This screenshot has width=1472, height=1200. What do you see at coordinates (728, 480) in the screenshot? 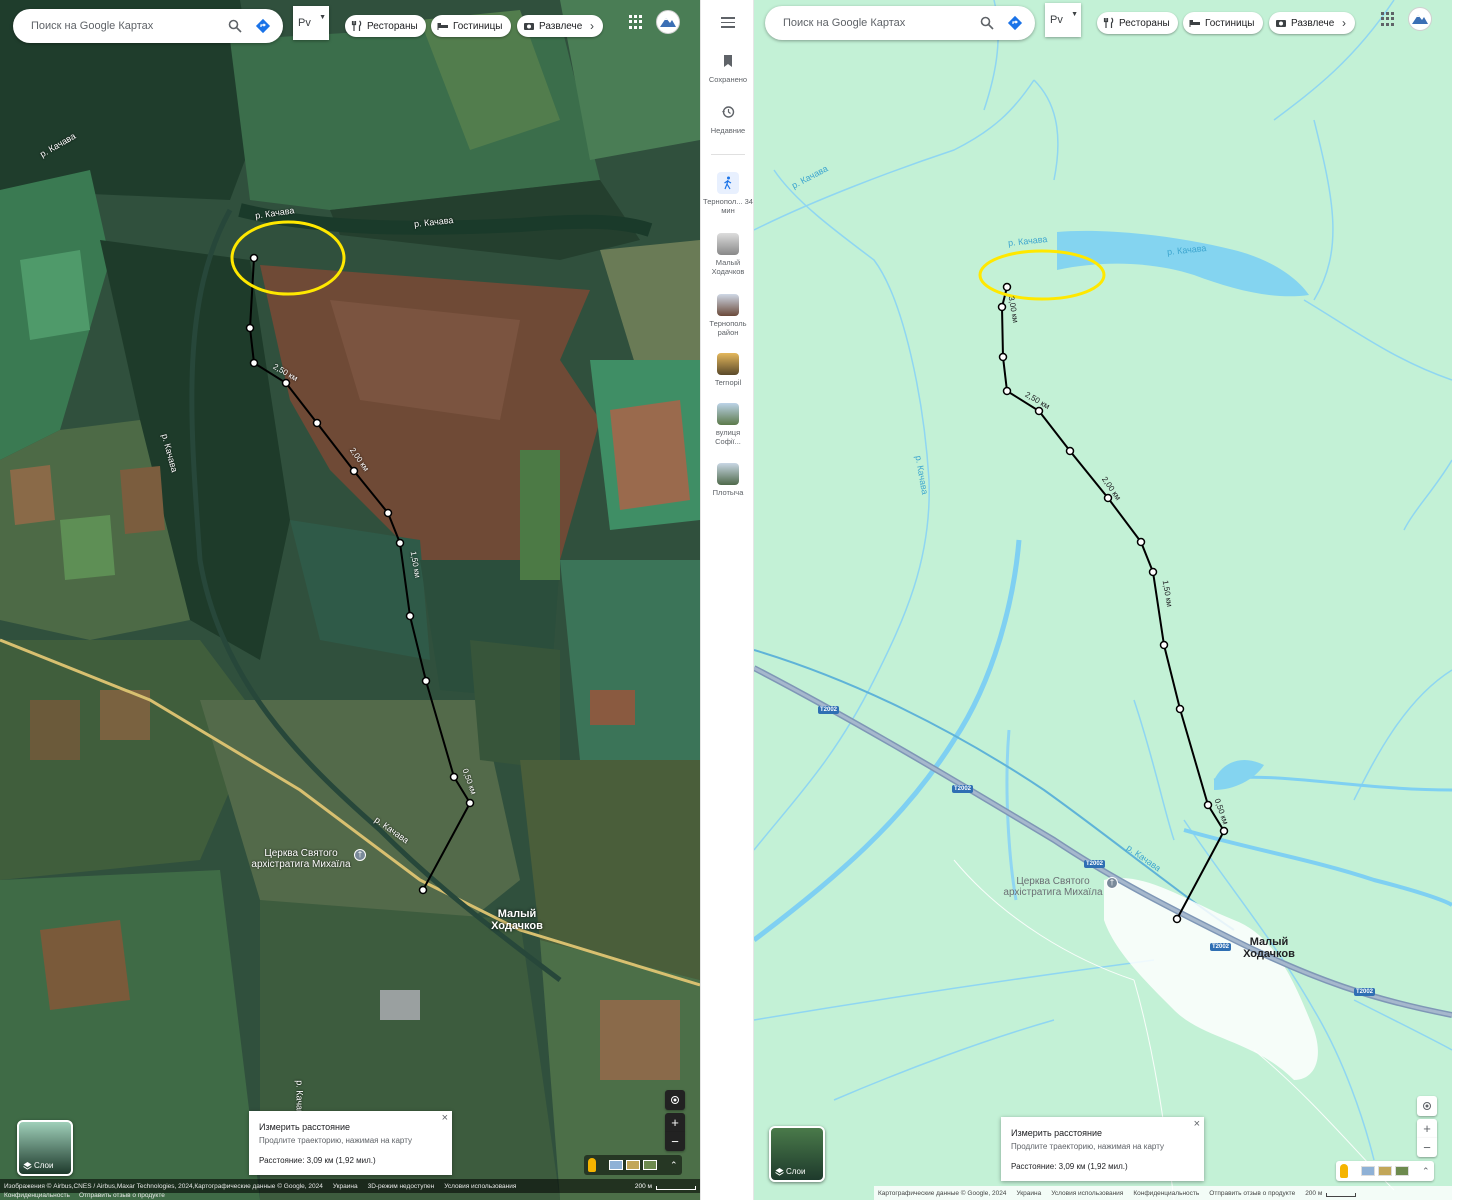
I see `sidebar-item-place: Плотыча` at bounding box center [728, 480].